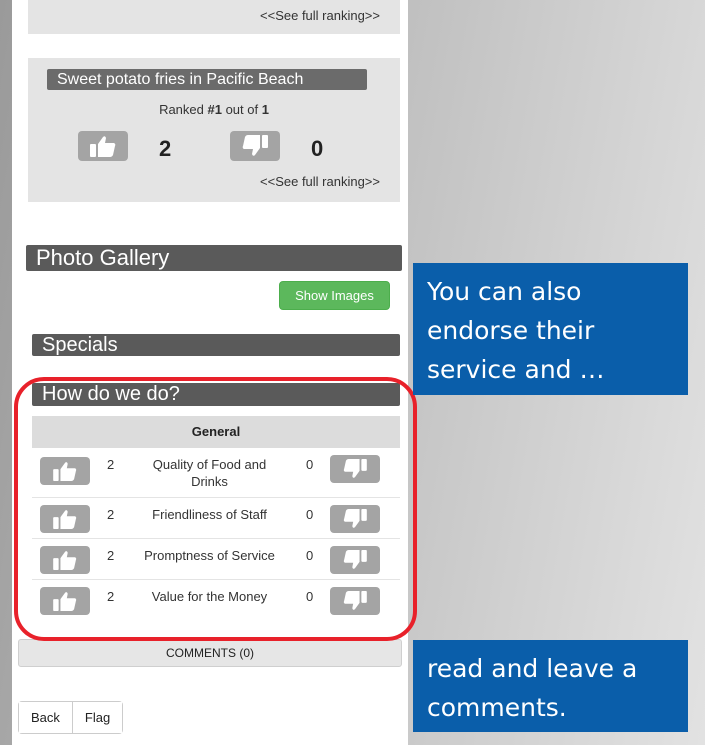 Image resolution: width=705 pixels, height=745 pixels. Describe the element at coordinates (210, 653) in the screenshot. I see `comments-button: COMMENTS (0)` at that location.